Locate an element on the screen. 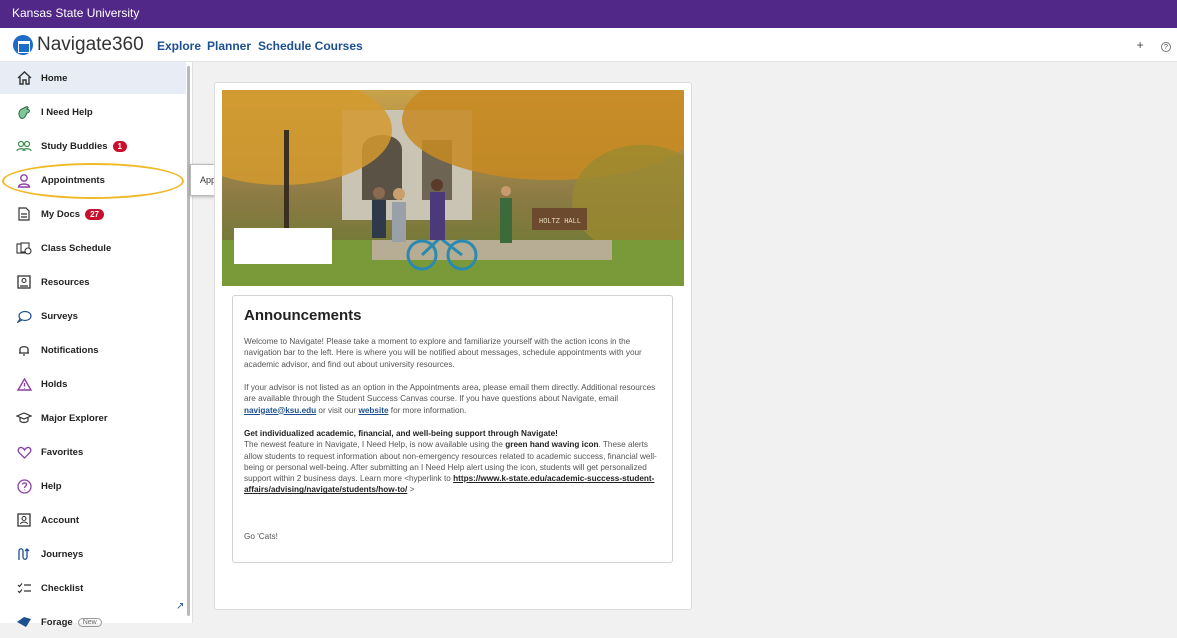 The width and height of the screenshot is (1177, 638). journey-icon is located at coordinates (24, 554).